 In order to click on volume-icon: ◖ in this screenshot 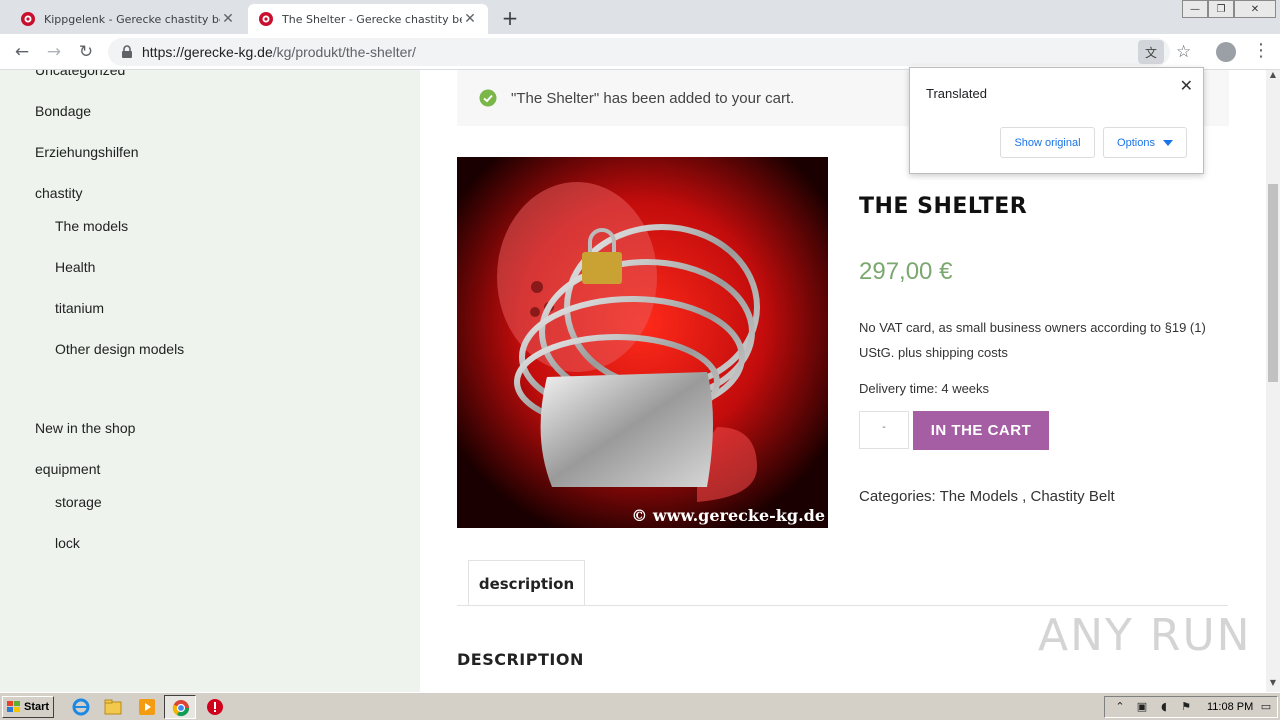, I will do `click(1164, 707)`.